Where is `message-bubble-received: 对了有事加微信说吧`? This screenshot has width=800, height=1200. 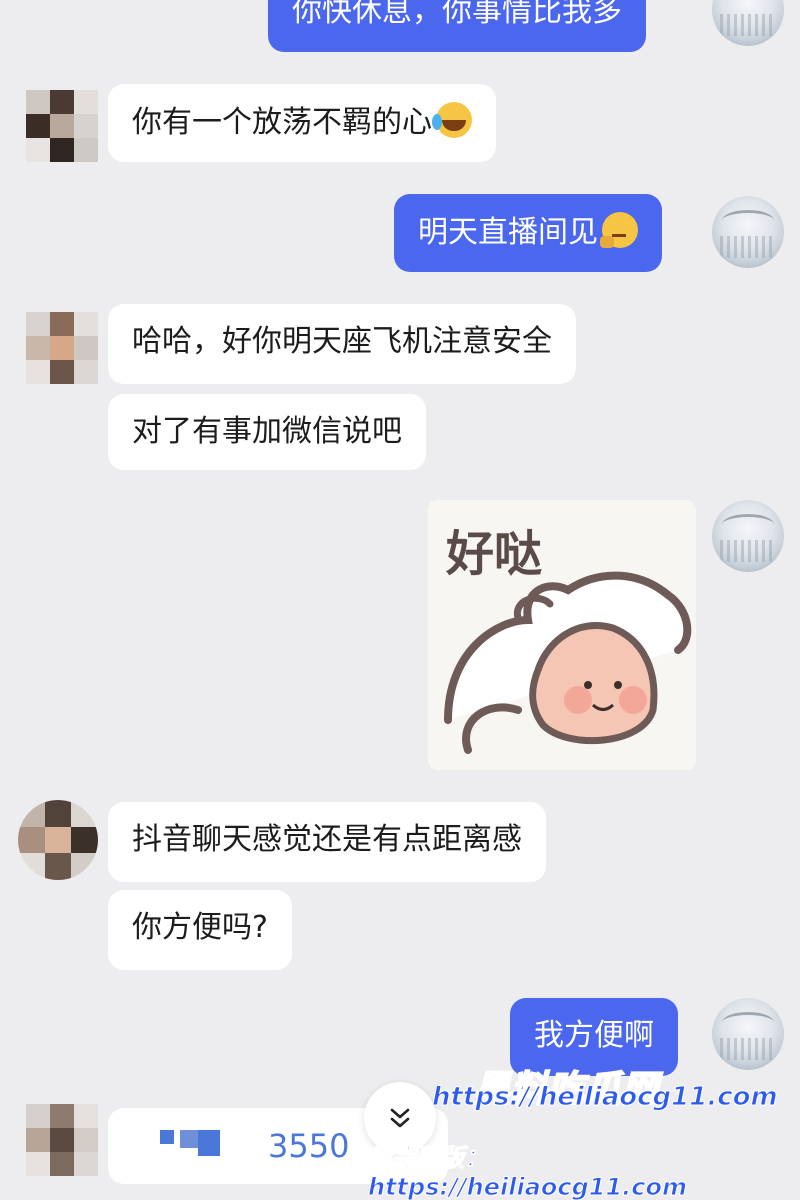
message-bubble-received: 对了有事加微信说吧 is located at coordinates (267, 432).